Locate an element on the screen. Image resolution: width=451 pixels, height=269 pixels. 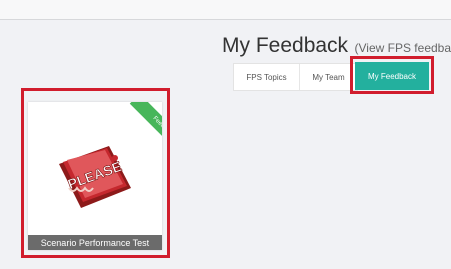
please-scroll-icon: PLEASE is located at coordinates (95, 177).